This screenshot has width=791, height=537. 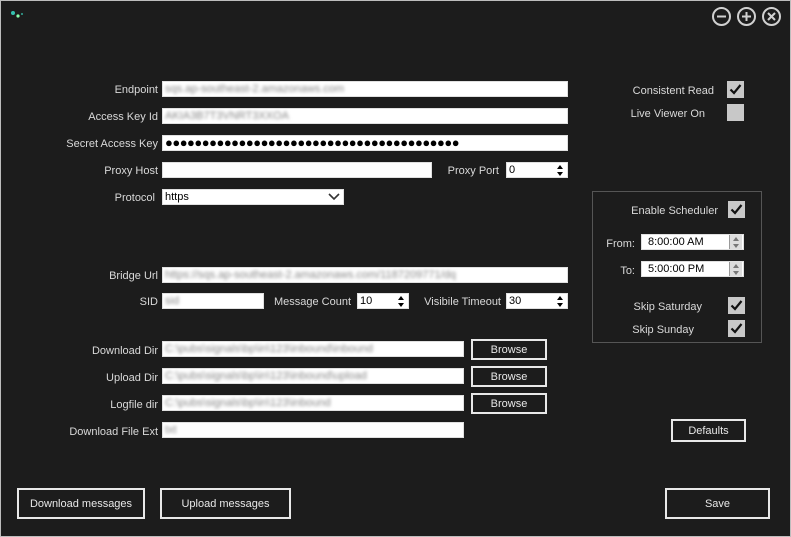 What do you see at coordinates (627, 271) in the screenshot?
I see `to-label: To:` at bounding box center [627, 271].